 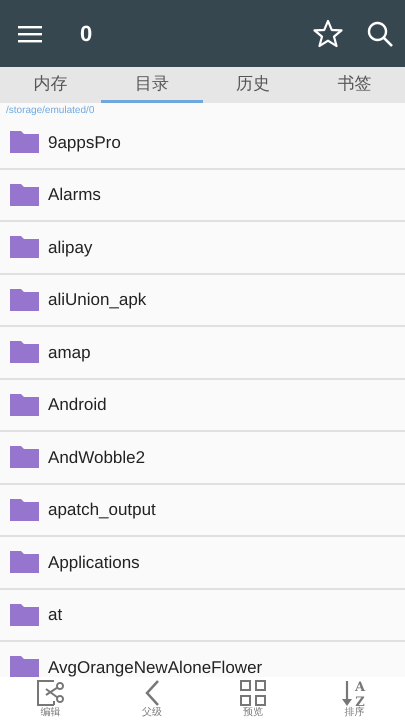 I want to click on tab: 内存, so click(x=51, y=85).